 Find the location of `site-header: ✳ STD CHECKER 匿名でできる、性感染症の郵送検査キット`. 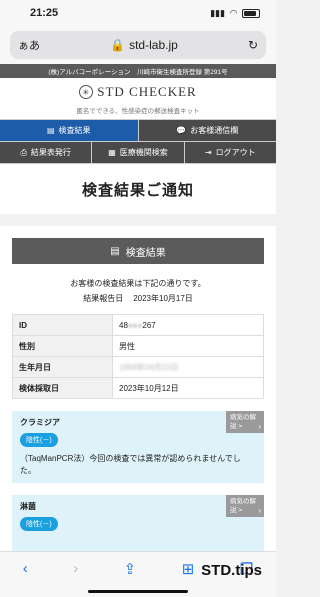

site-header: ✳ STD CHECKER 匿名でできる、性感染症の郵送検査キット is located at coordinates (138, 98).